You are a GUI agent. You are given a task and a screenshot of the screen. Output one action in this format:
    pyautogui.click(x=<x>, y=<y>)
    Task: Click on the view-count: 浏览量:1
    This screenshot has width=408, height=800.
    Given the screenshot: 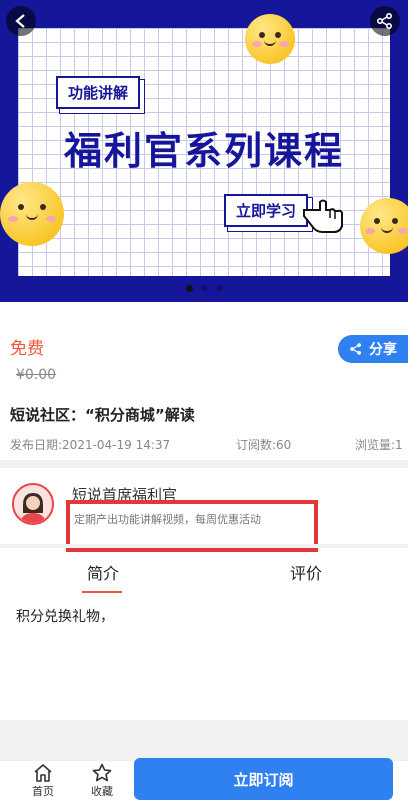 What is the action you would take?
    pyautogui.click(x=379, y=445)
    